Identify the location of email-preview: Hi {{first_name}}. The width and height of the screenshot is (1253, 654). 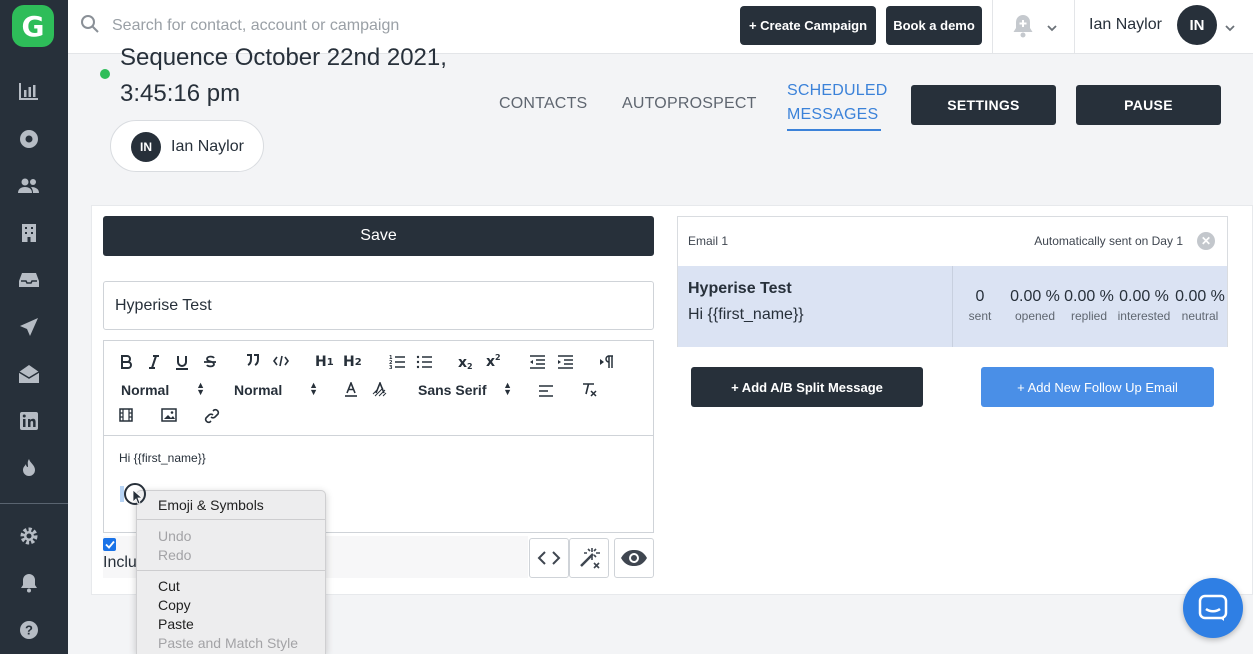
(746, 314).